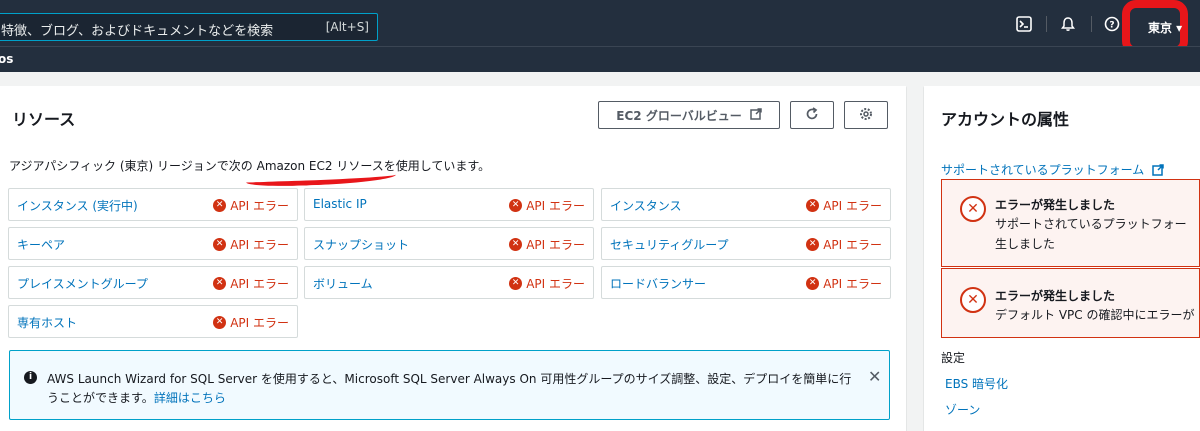 This screenshot has width=1200, height=431. Describe the element at coordinates (361, 244) in the screenshot. I see `resource-link: スナップショット` at that location.